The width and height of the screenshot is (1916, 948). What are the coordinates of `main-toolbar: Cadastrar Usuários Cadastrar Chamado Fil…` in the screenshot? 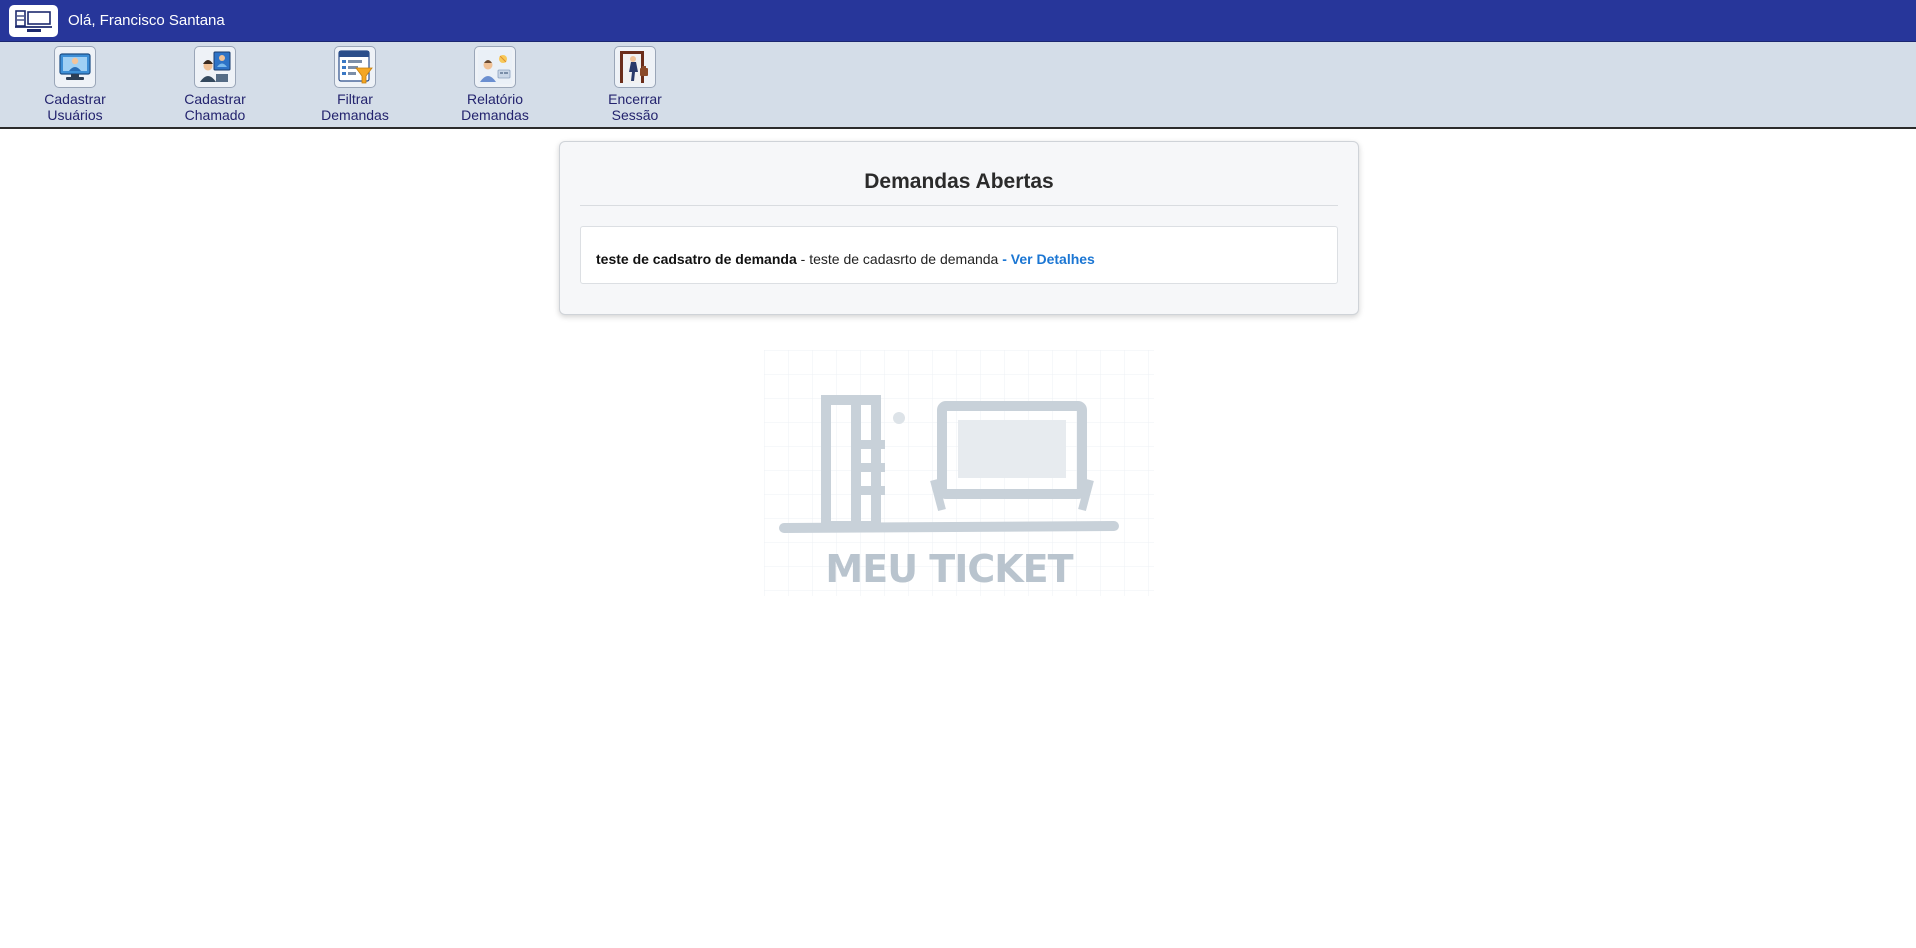 It's located at (958, 85).